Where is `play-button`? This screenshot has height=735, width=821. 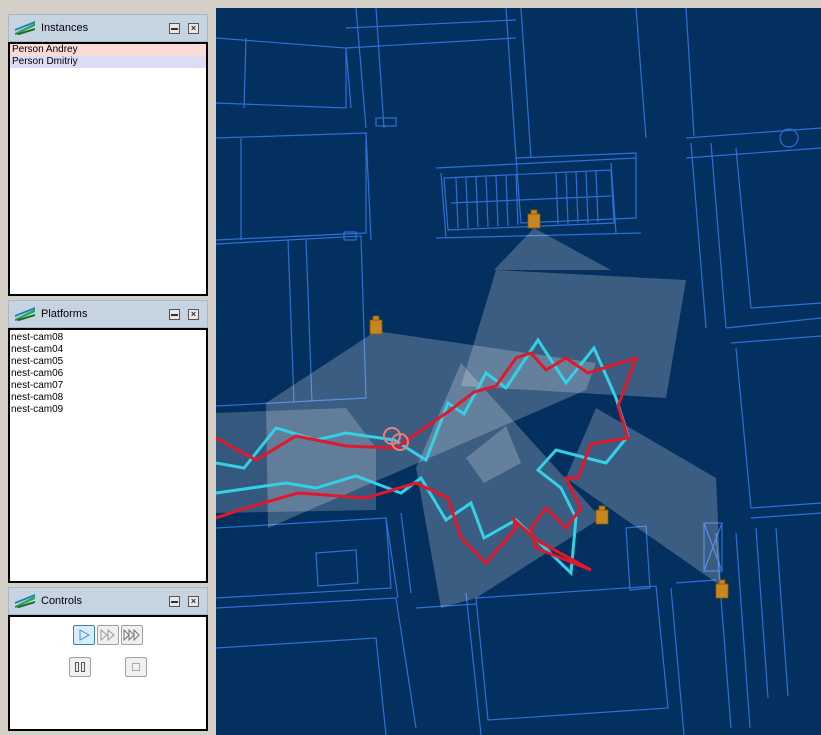 play-button is located at coordinates (84, 635).